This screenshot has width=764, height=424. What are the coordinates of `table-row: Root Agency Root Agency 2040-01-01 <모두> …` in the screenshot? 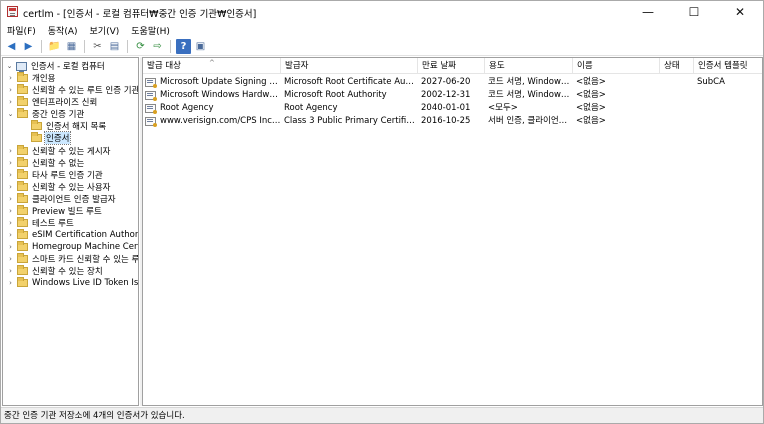 It's located at (452, 108).